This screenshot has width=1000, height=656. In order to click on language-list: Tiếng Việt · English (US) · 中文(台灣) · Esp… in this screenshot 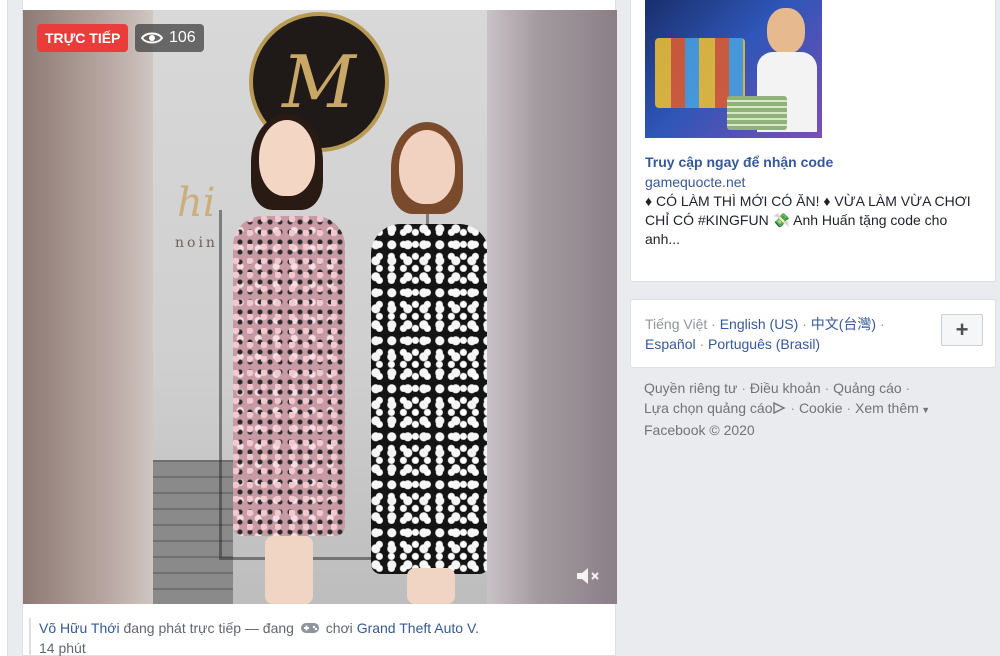, I will do `click(765, 334)`.